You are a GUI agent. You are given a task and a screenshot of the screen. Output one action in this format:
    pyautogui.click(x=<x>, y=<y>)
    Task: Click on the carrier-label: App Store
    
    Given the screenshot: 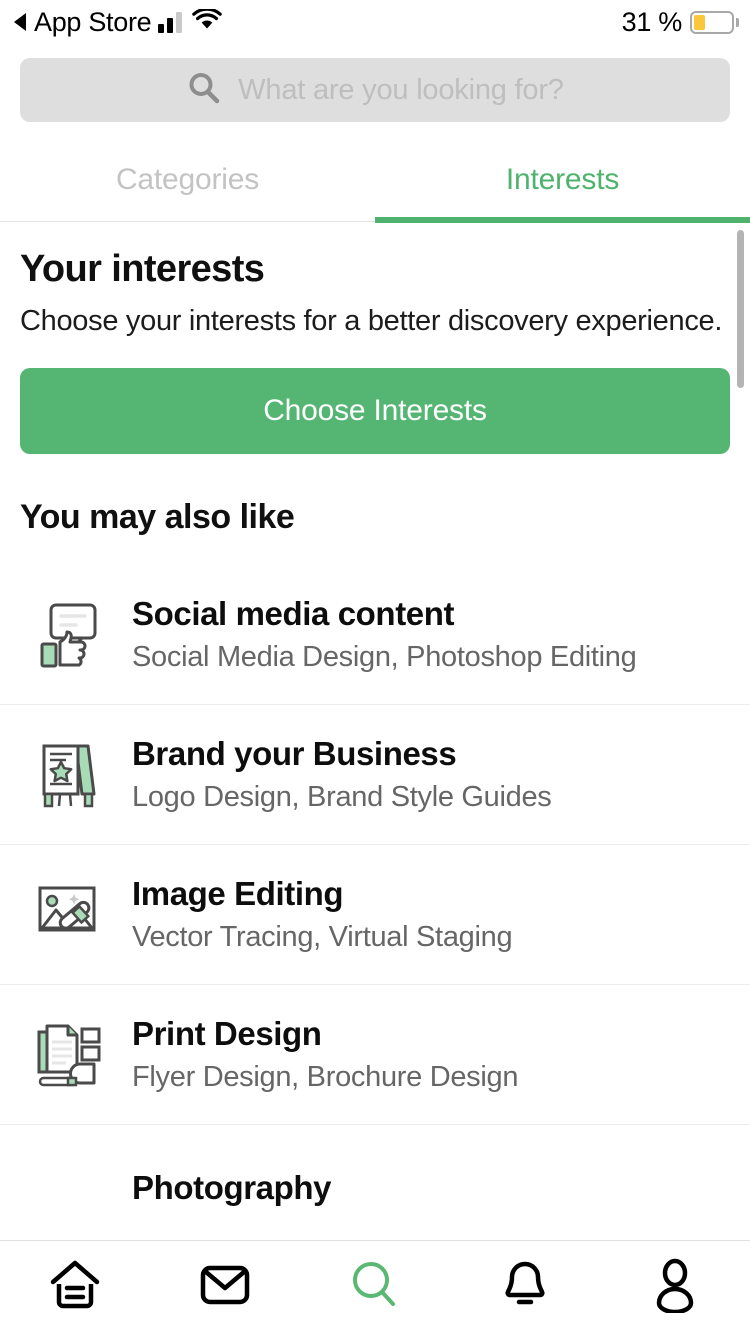 What is the action you would take?
    pyautogui.click(x=93, y=21)
    